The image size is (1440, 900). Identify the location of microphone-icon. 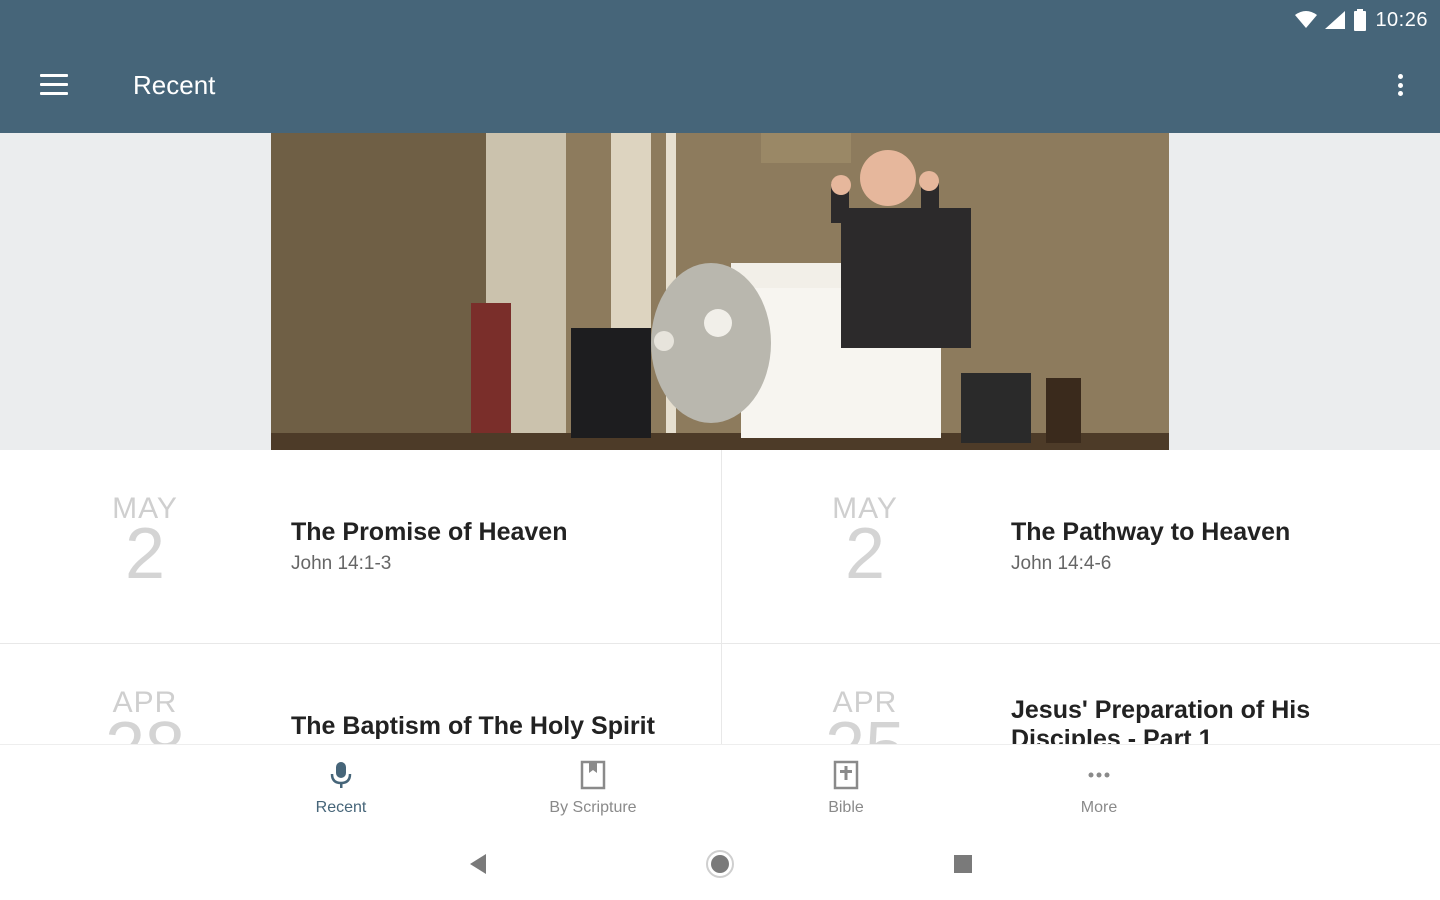
(341, 775).